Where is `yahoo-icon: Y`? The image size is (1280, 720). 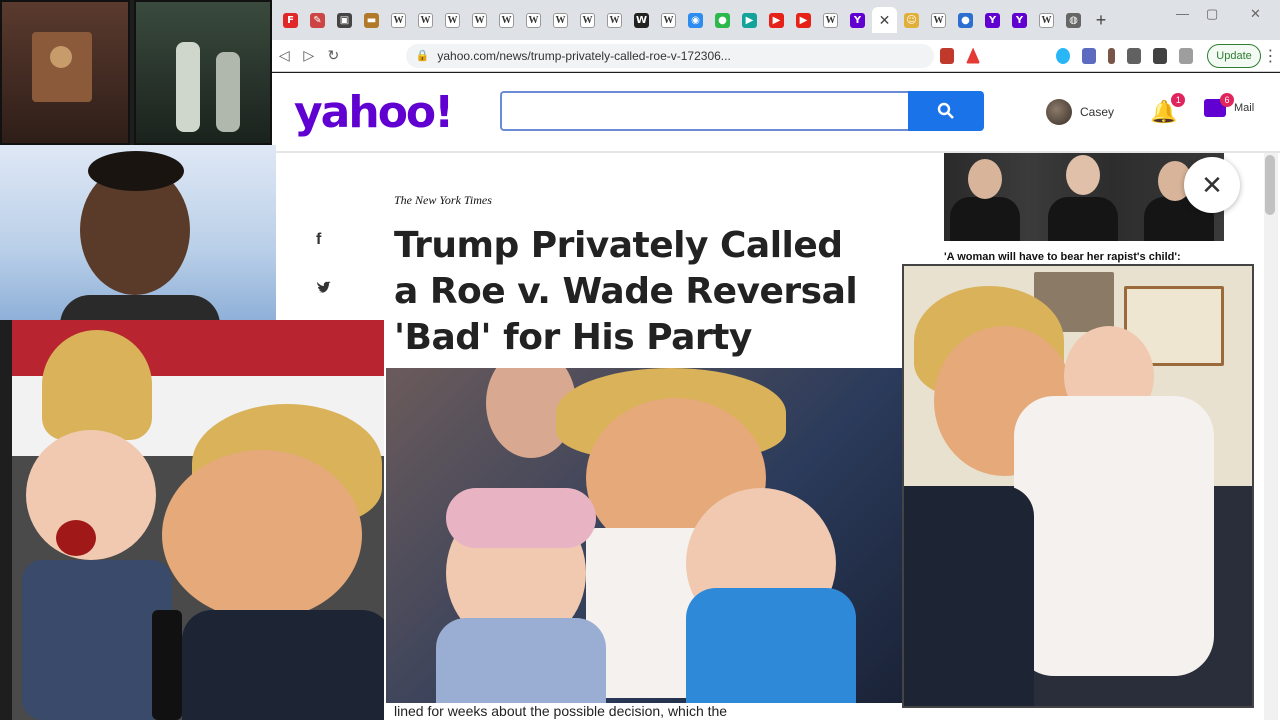 yahoo-icon: Y is located at coordinates (992, 20).